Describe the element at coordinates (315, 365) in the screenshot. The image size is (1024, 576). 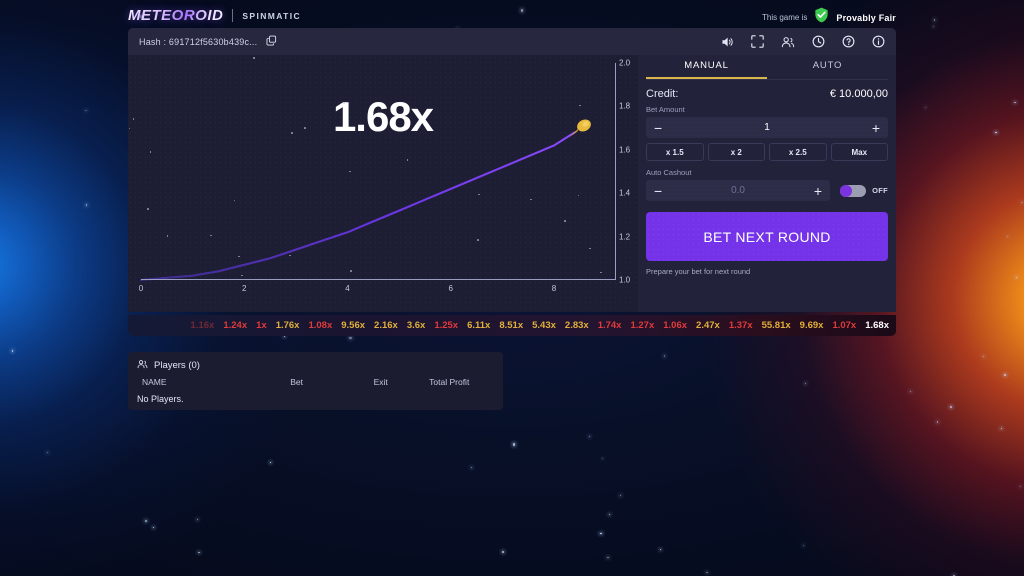
I see `players-title-row: Players (0)` at that location.